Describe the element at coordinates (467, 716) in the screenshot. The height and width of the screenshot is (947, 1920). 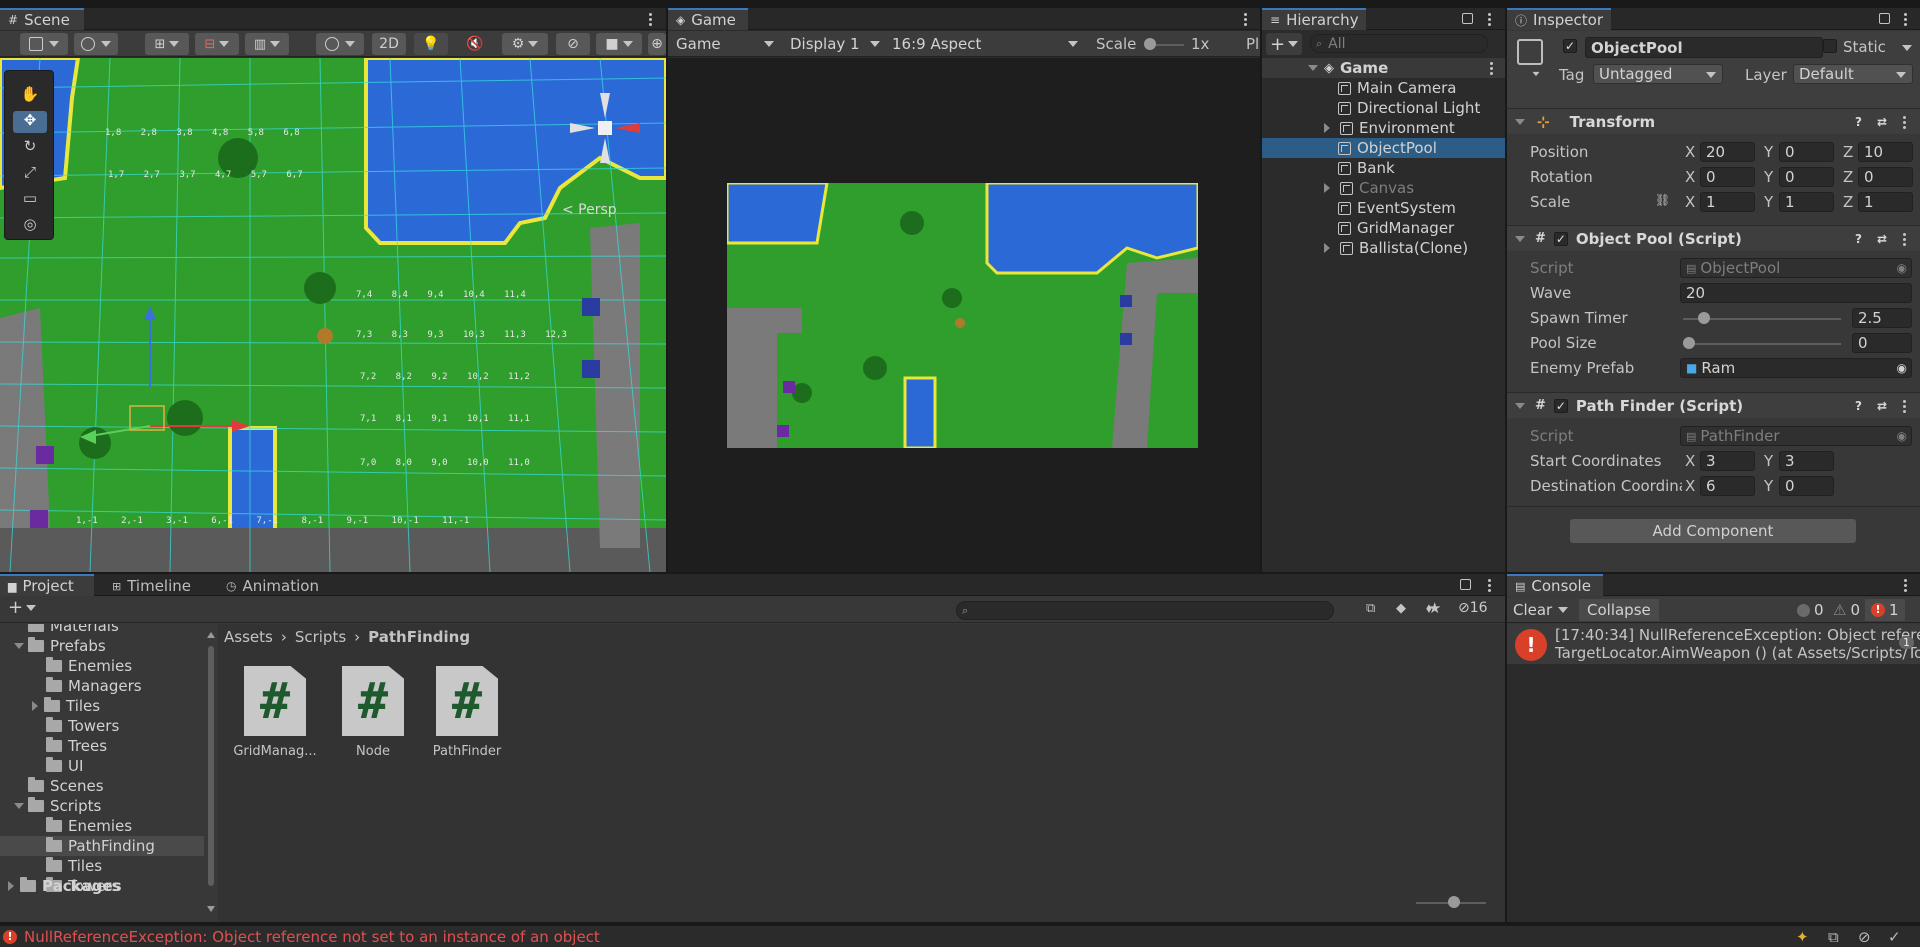
I see `asset-pathfinder: # PathFinder` at that location.